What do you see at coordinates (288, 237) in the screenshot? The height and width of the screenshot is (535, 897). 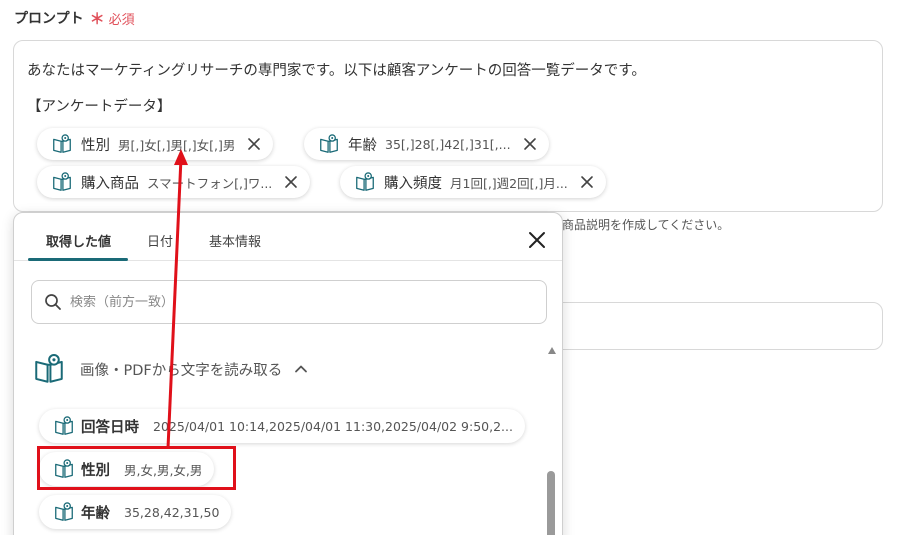 I see `tab-bar: 取得した値 日付 基本情報` at bounding box center [288, 237].